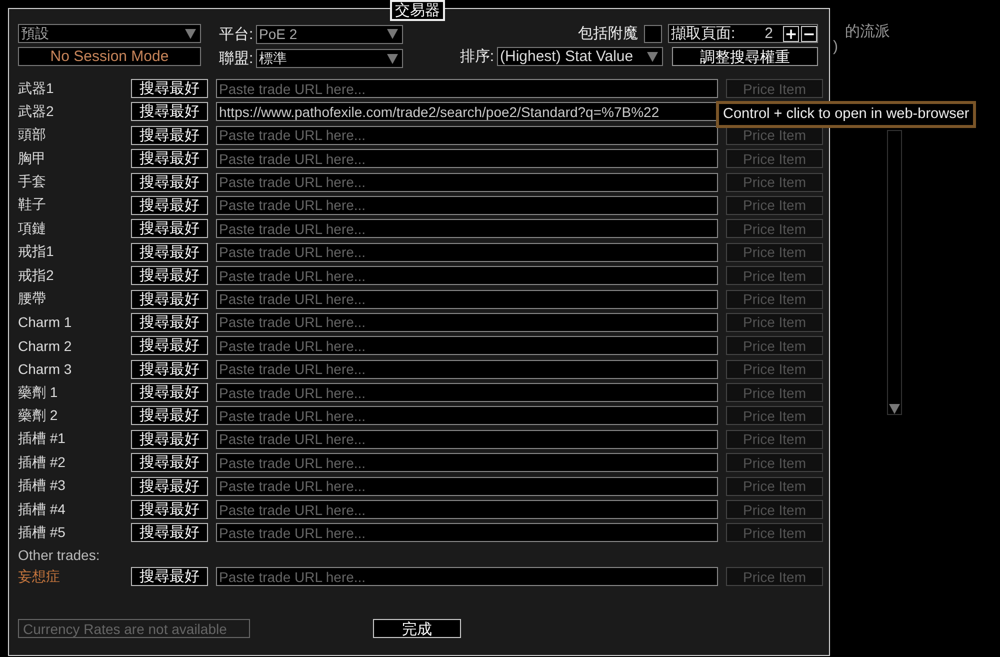 The width and height of the screenshot is (1000, 657). What do you see at coordinates (846, 114) in the screenshot?
I see `tooltip: Control + click to open in web-browser` at bounding box center [846, 114].